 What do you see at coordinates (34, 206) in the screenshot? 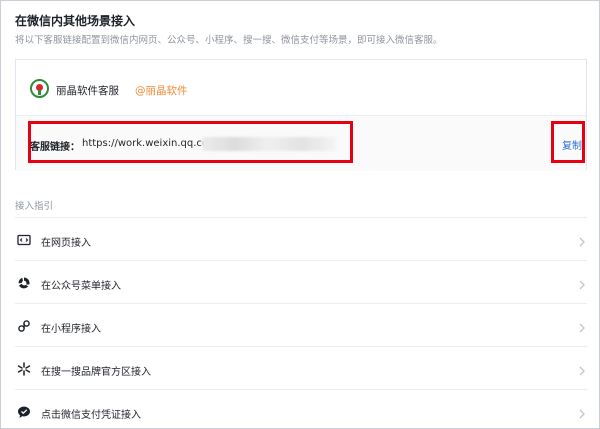
I see `guide-title: 接入指引` at bounding box center [34, 206].